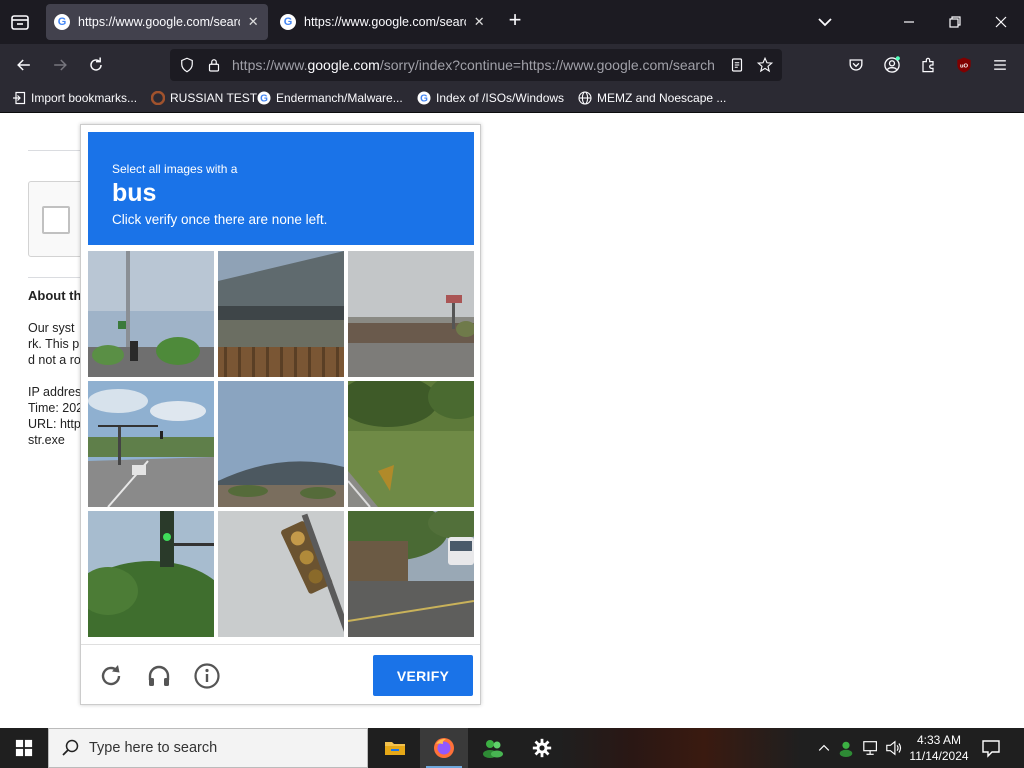  Describe the element at coordinates (46, 440) in the screenshot. I see `info-line: str.exe` at that location.